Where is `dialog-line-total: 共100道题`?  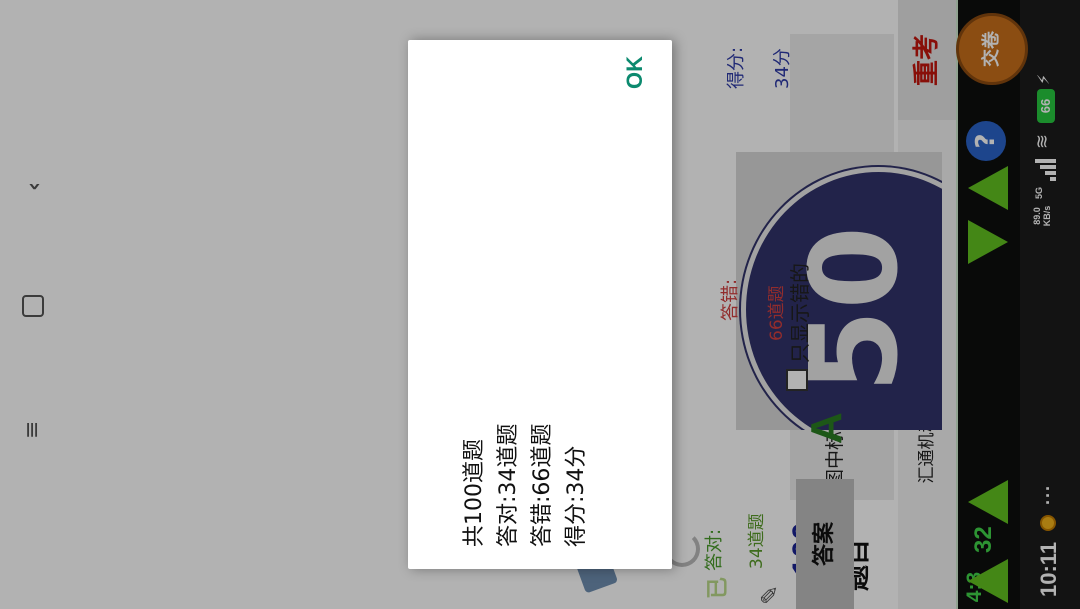
dialog-line-total: 共100道题 is located at coordinates (474, 493).